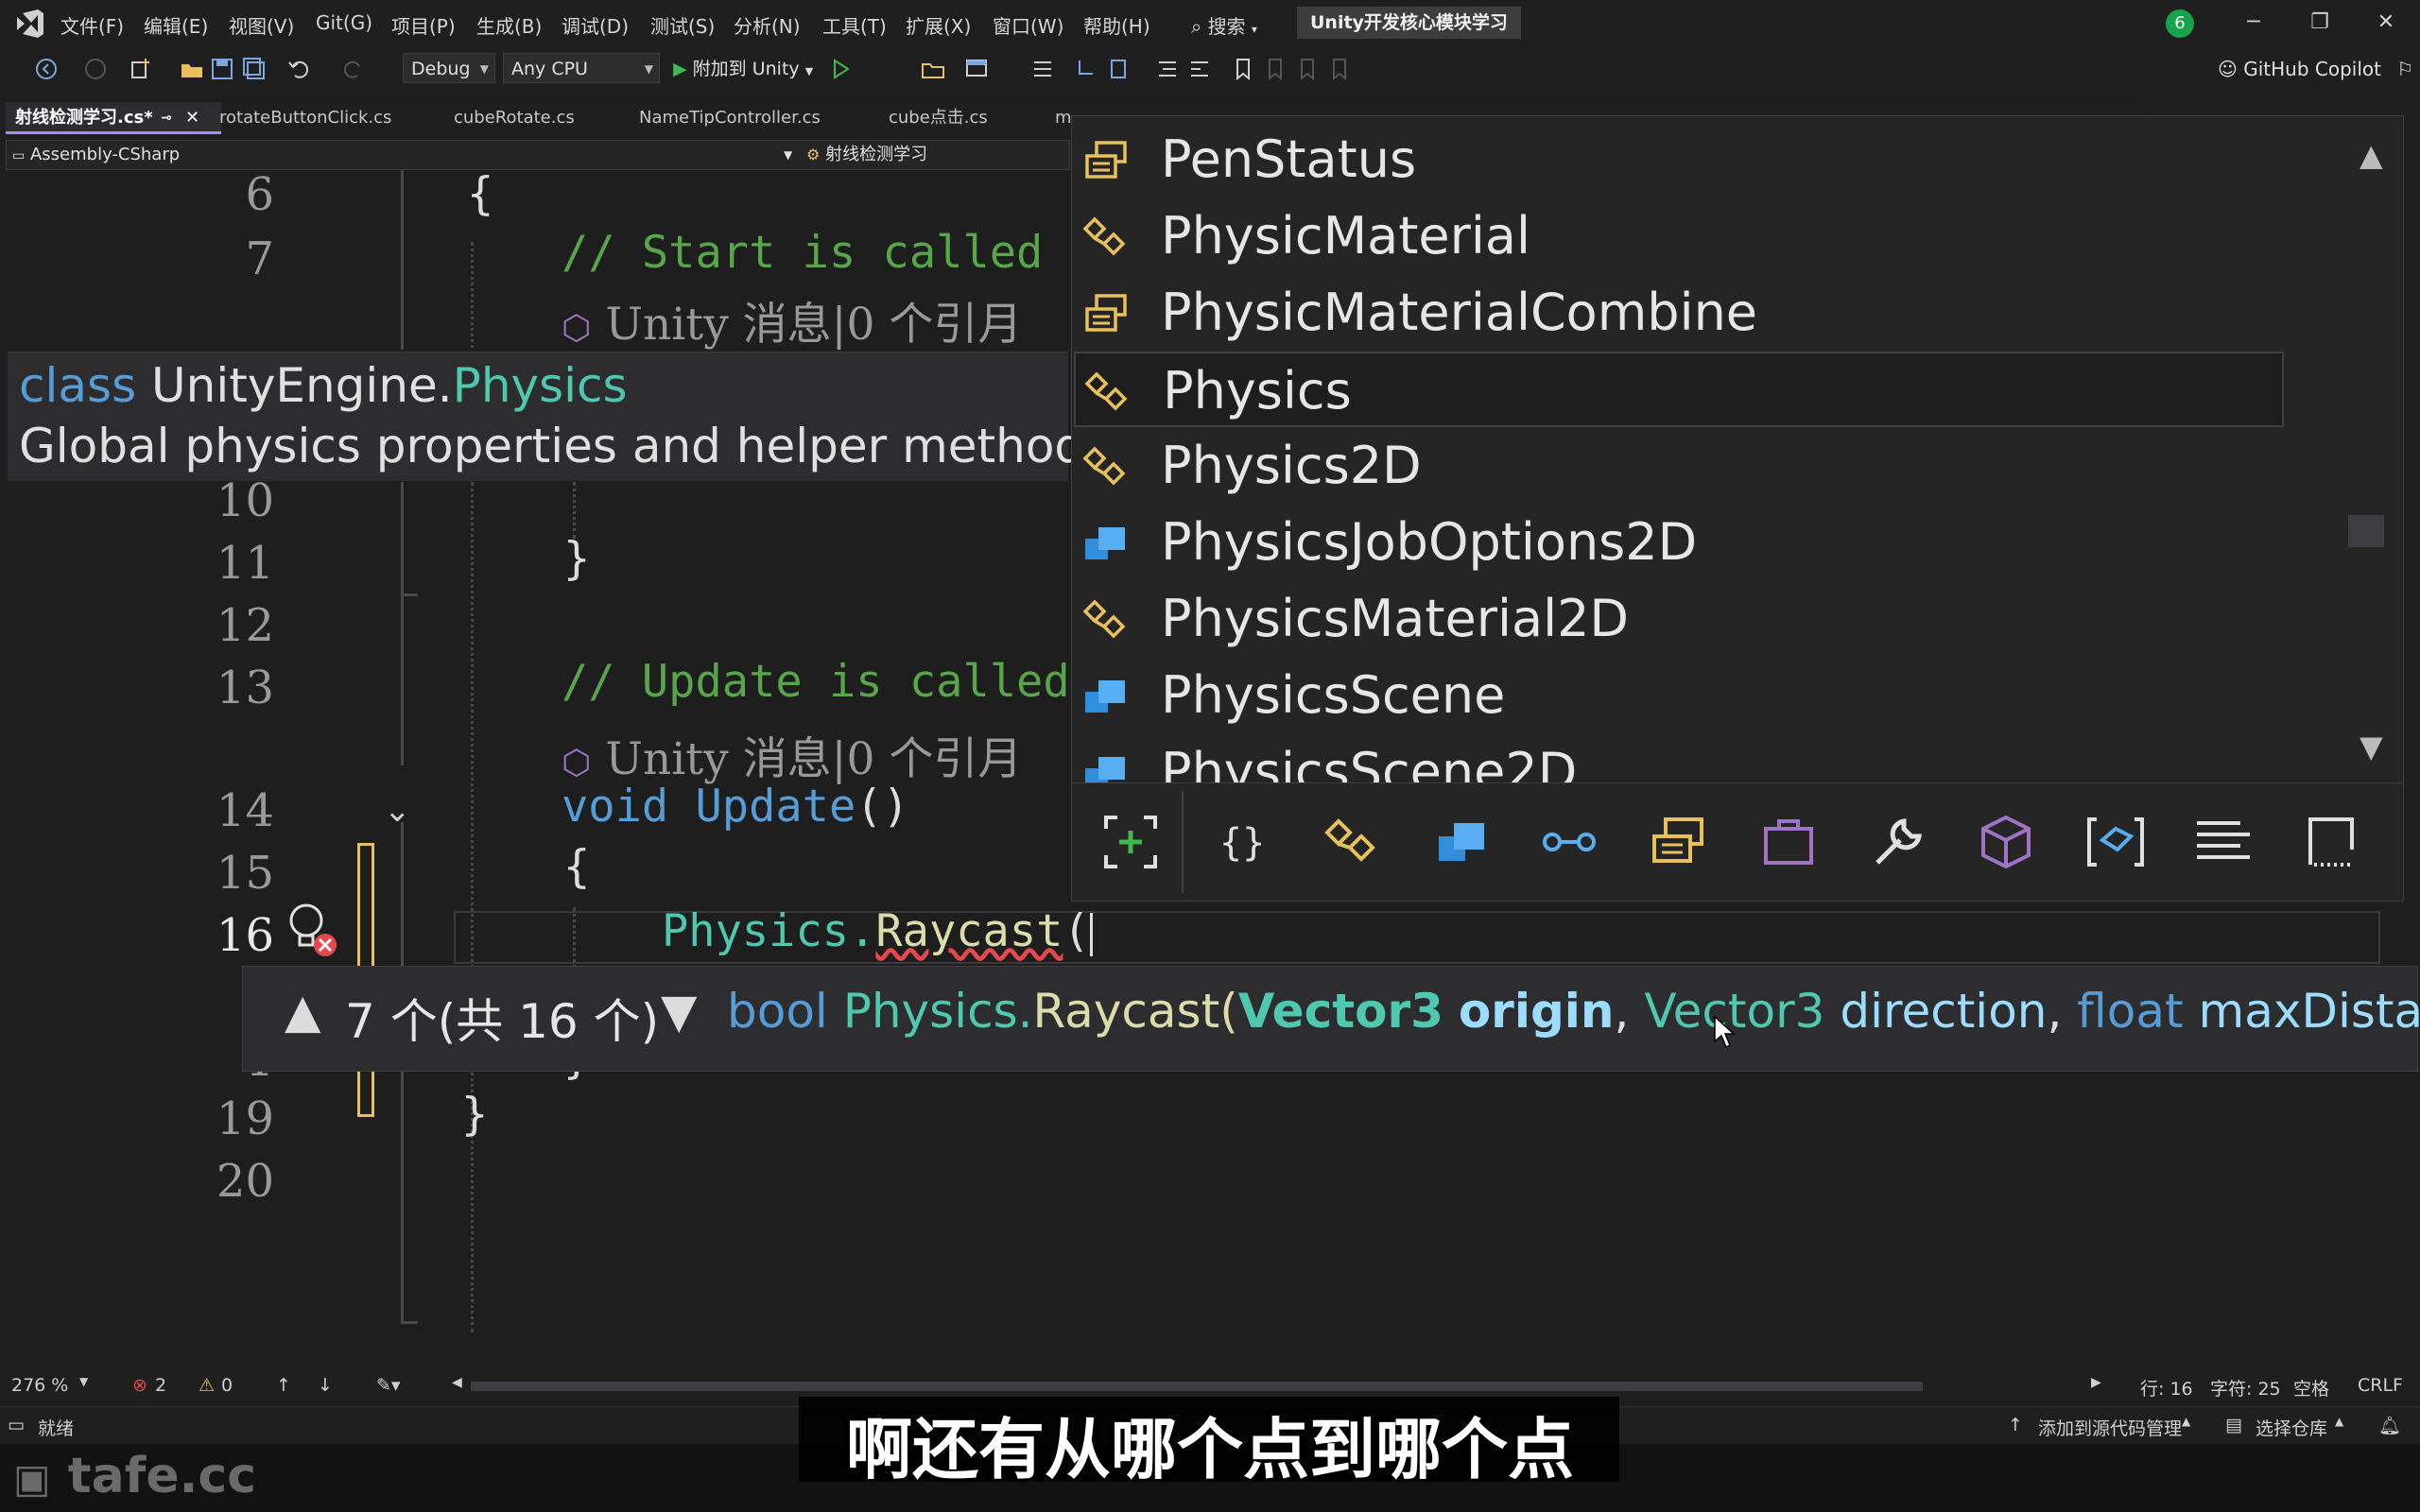  Describe the element at coordinates (2386, 23) in the screenshot. I see `close-window-button: ✕` at that location.